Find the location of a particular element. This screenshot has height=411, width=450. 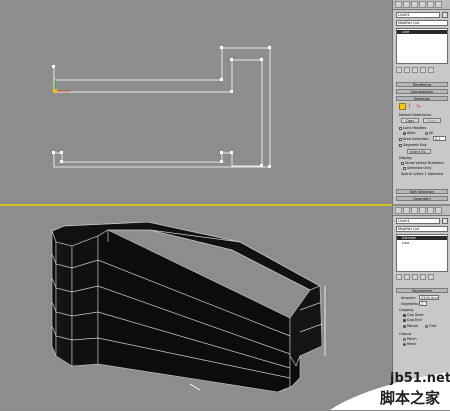

watermark: jb51.net 脚本之家 is located at coordinates (390, 385).